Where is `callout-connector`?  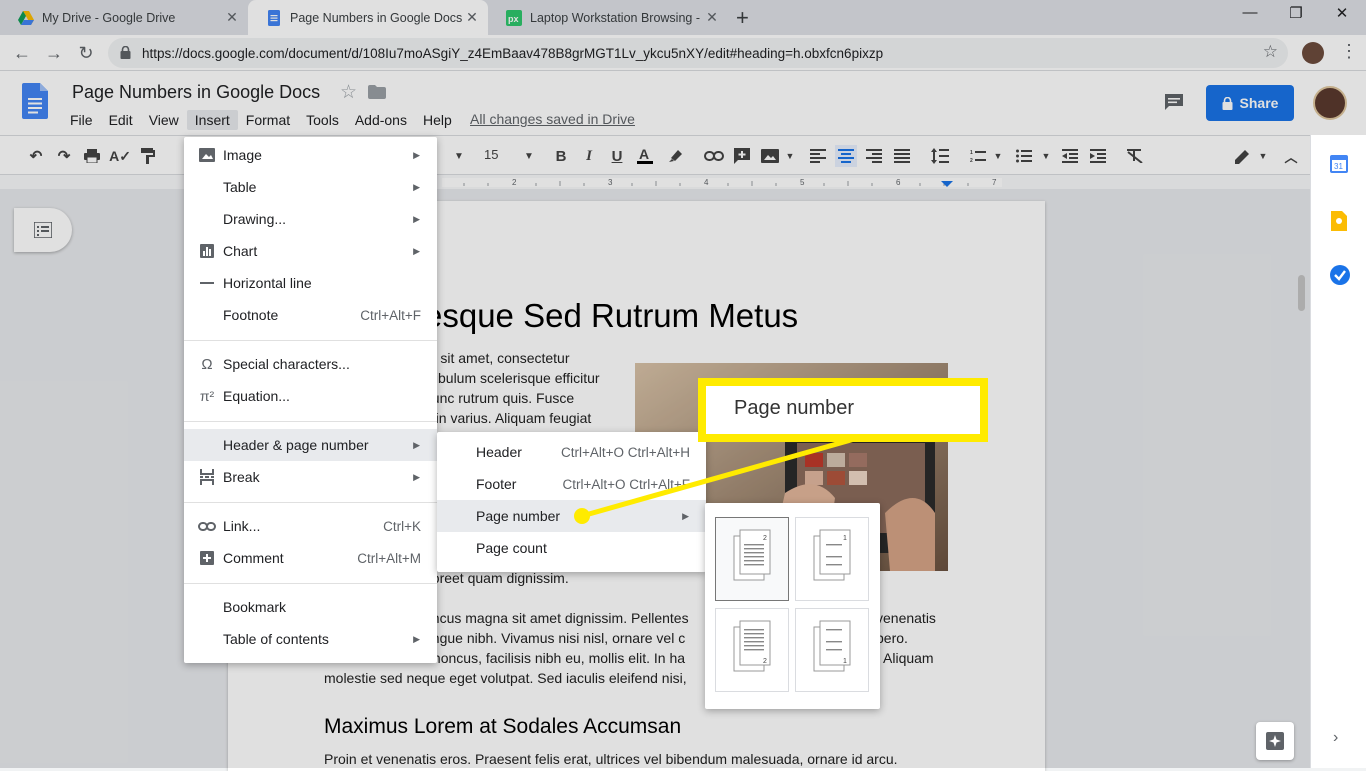
callout-connector is located at coordinates (716, 479).